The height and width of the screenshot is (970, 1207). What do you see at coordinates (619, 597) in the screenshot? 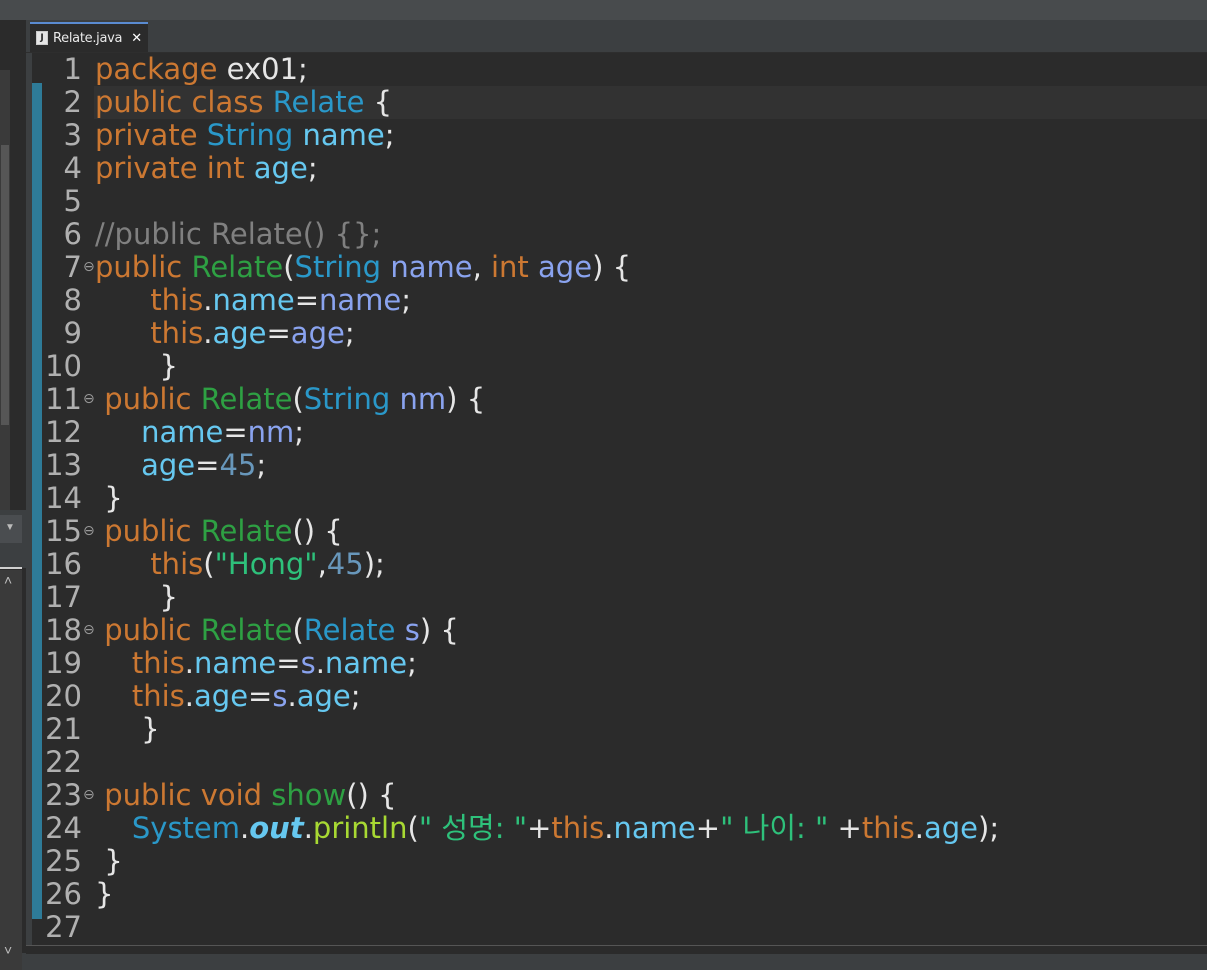
I see `code-line: 17 }` at bounding box center [619, 597].